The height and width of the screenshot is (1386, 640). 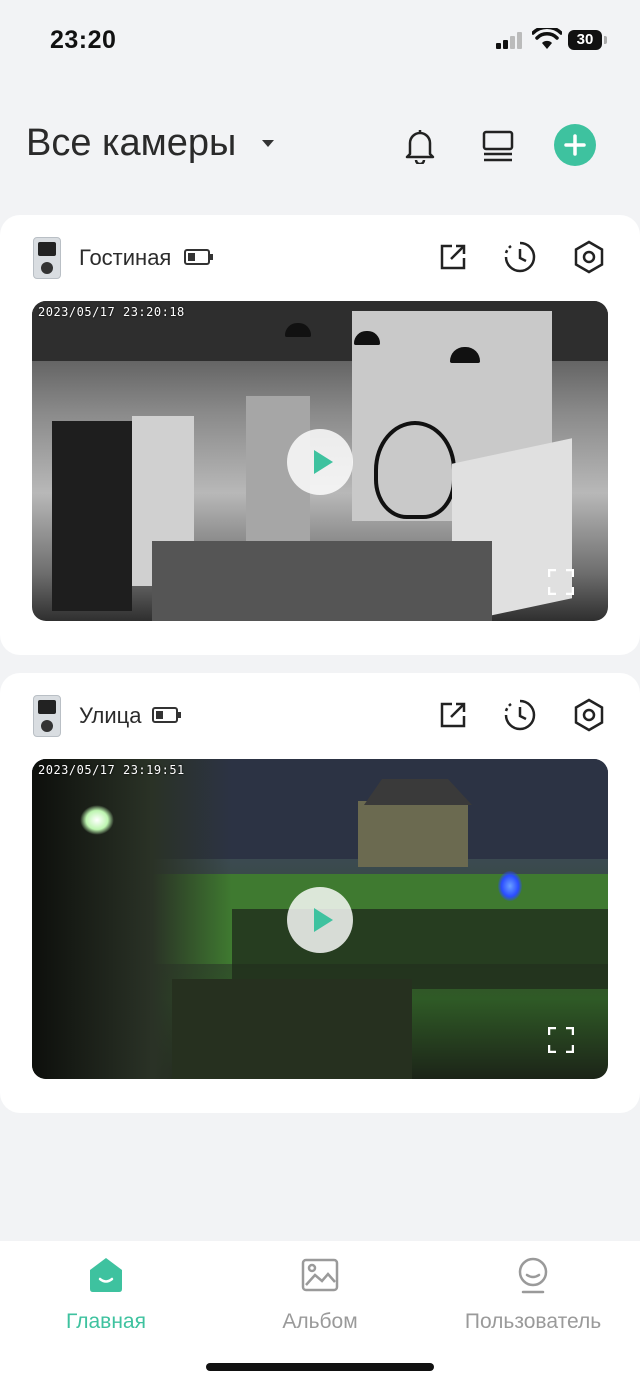 What do you see at coordinates (533, 1275) in the screenshot?
I see `user-icon` at bounding box center [533, 1275].